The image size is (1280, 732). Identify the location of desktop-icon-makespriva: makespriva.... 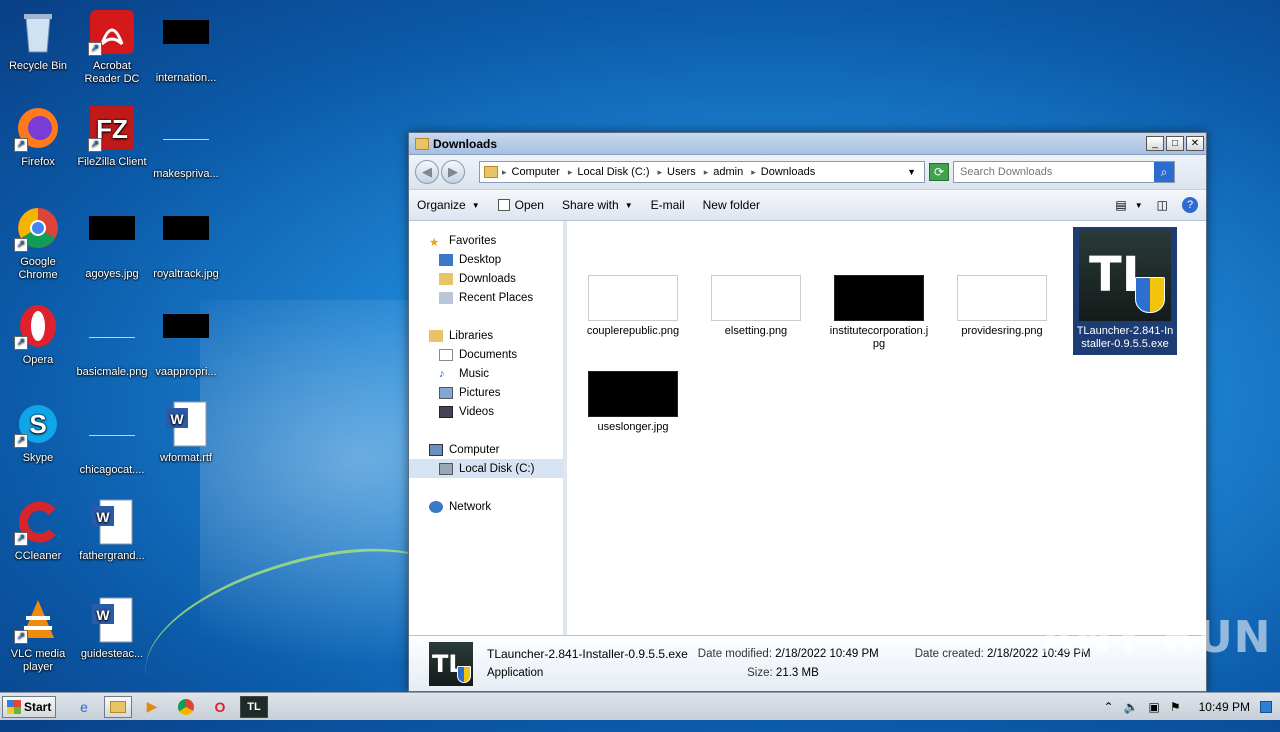
(186, 142).